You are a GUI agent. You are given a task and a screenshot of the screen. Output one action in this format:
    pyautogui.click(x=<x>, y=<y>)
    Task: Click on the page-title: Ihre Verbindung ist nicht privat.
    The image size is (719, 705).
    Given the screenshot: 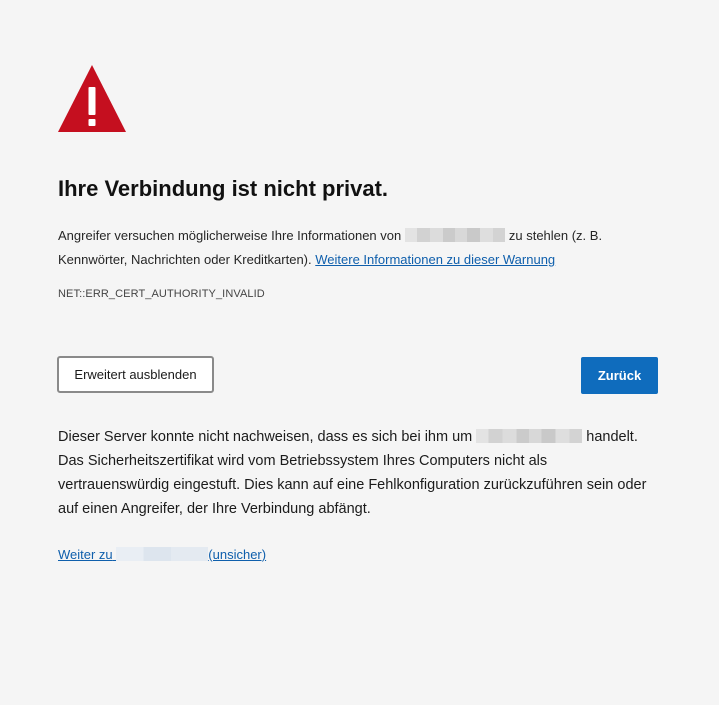 What is the action you would take?
    pyautogui.click(x=223, y=188)
    